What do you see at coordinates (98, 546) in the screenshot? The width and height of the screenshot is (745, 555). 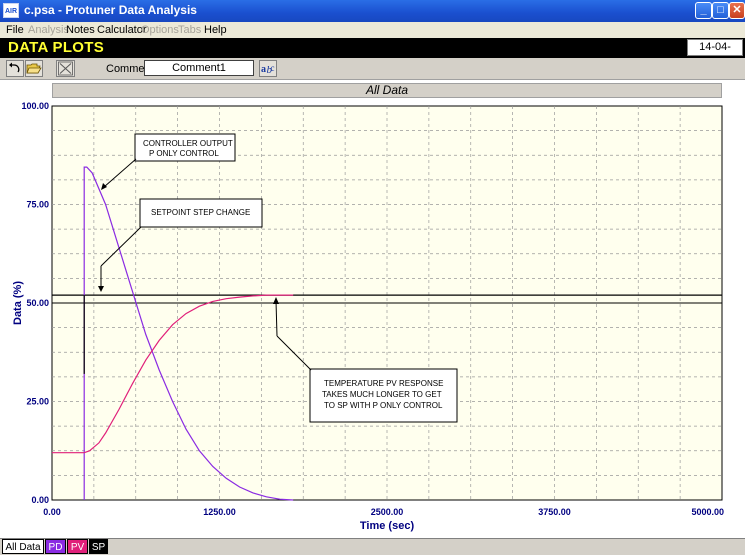 I see `tab-sp: SP` at bounding box center [98, 546].